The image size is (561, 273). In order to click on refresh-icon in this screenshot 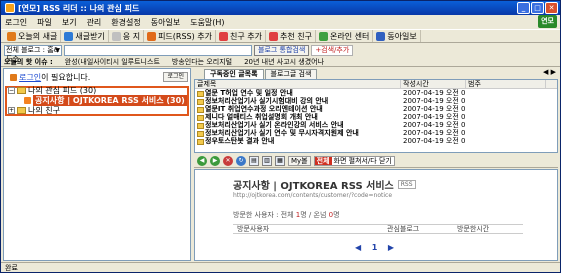, I will do `click(69, 36)`.